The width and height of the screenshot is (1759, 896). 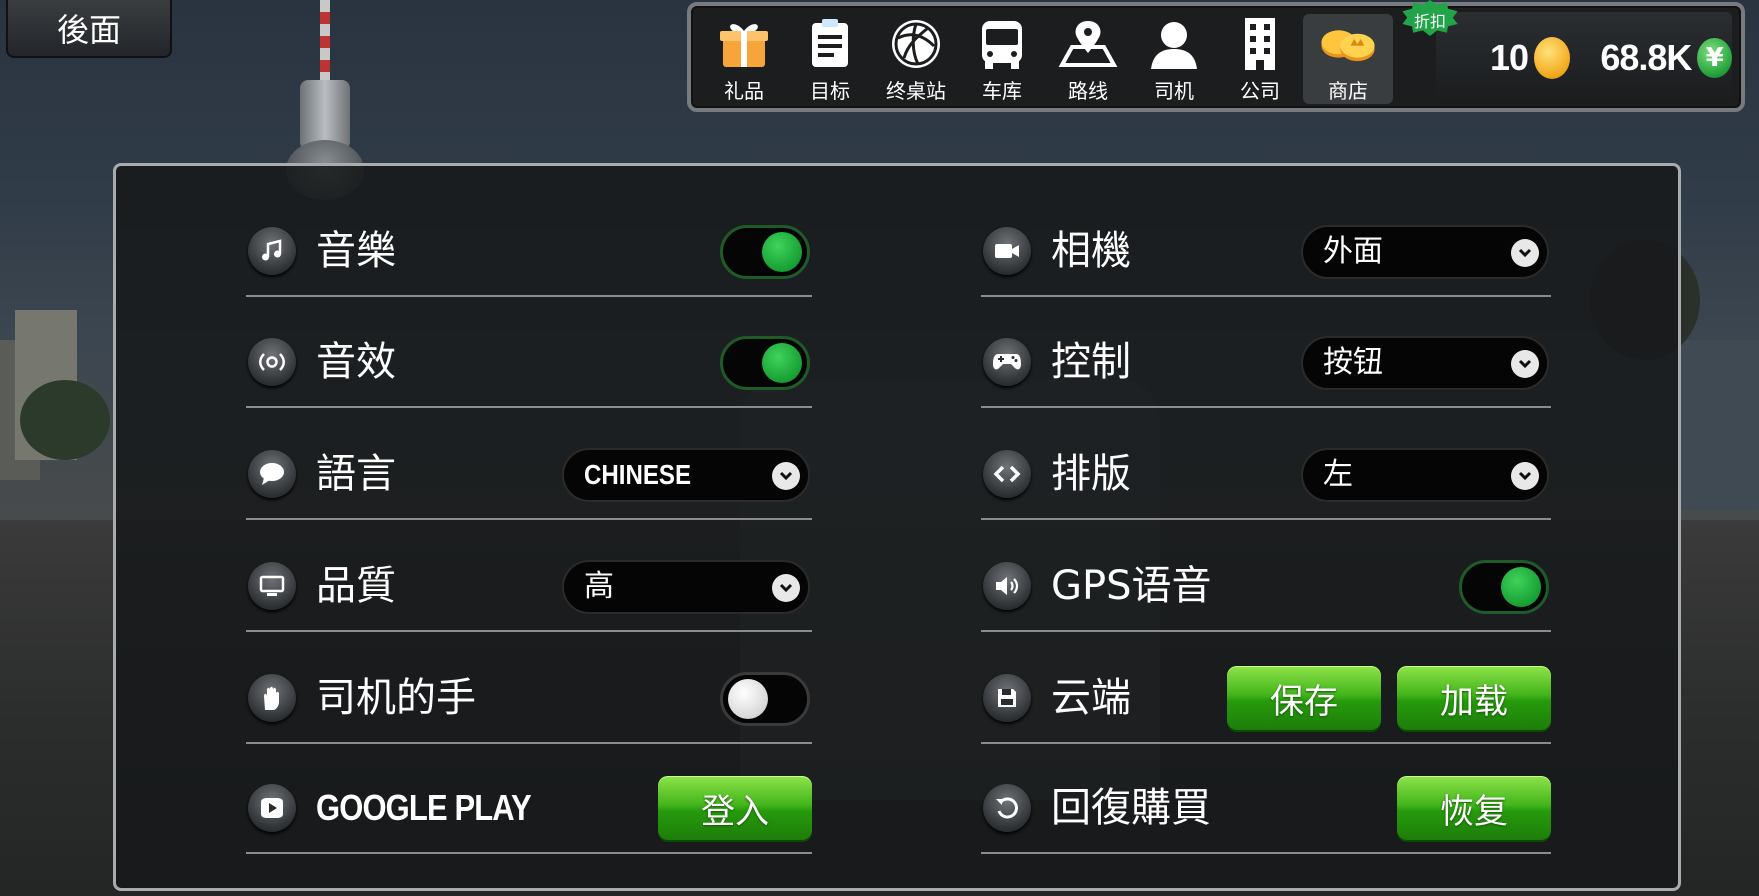 What do you see at coordinates (1091, 362) in the screenshot?
I see `setting-label: 控制` at bounding box center [1091, 362].